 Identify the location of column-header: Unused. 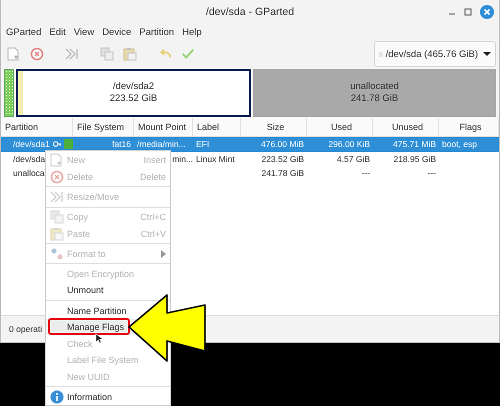
(406, 127).